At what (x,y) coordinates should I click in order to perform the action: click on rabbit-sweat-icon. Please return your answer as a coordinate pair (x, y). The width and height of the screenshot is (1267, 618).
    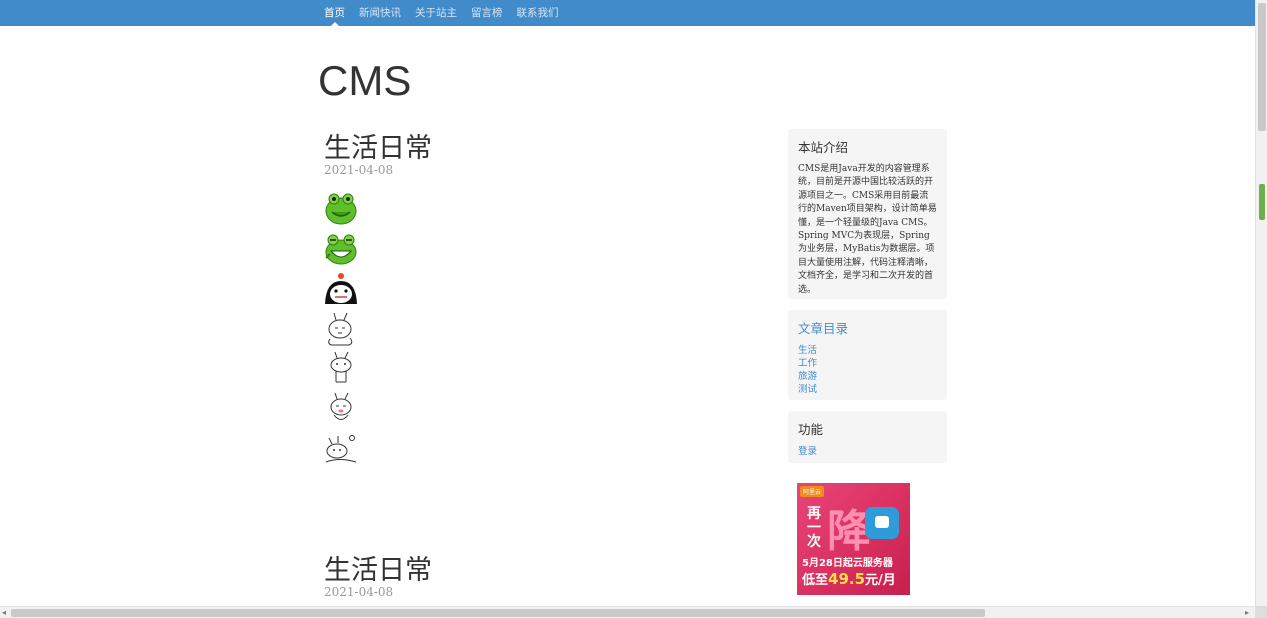
    Looking at the image, I should click on (340, 329).